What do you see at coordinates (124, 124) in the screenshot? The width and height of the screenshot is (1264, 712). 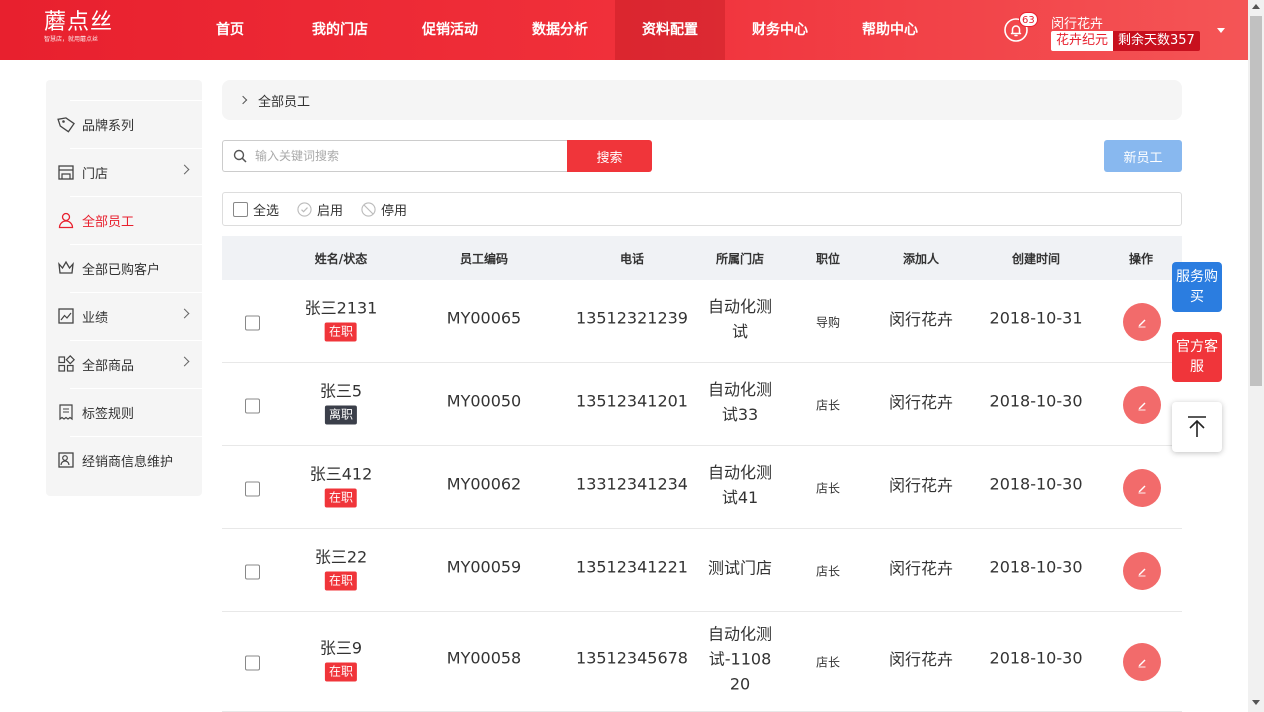 I see `sidebar-item: 品牌系列` at bounding box center [124, 124].